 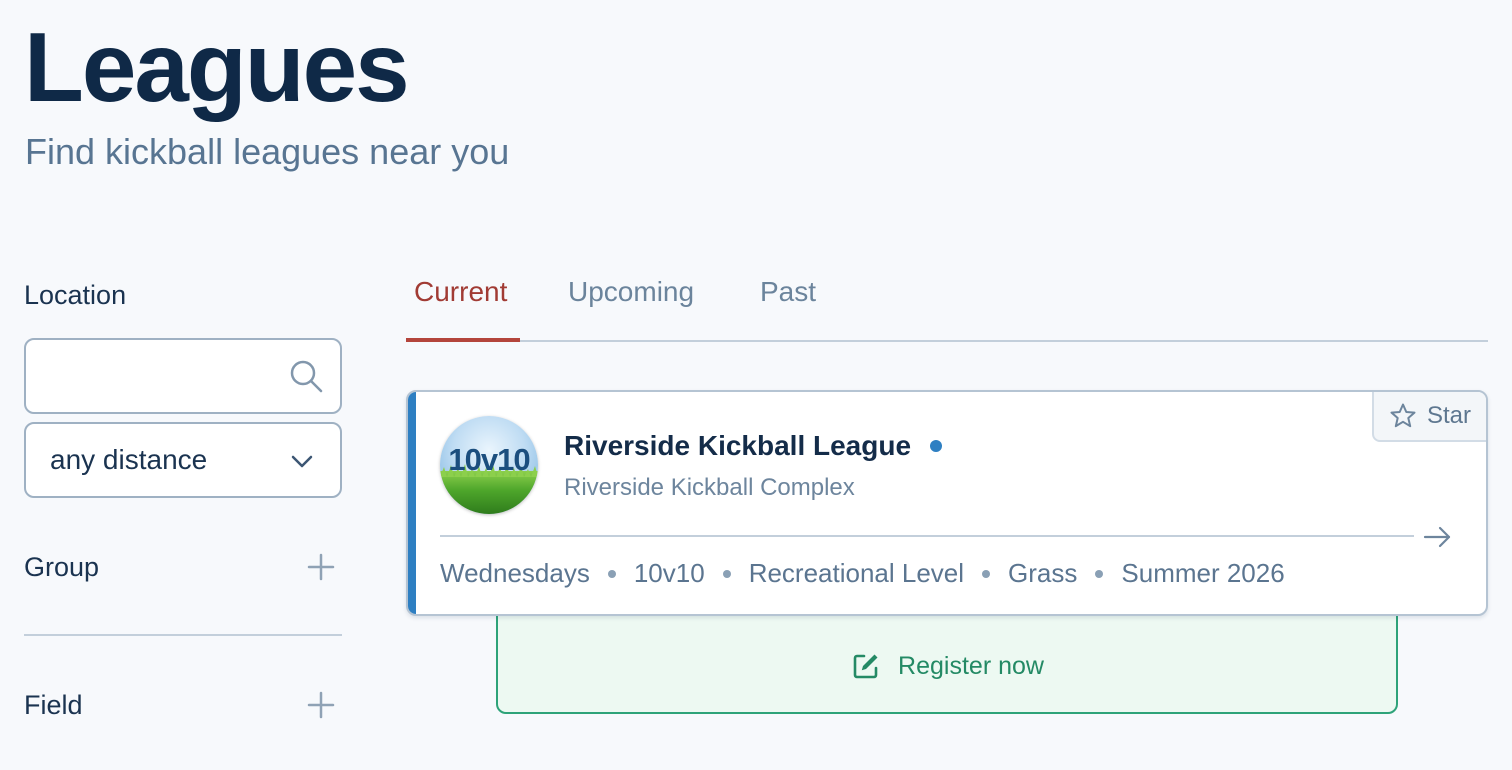 I want to click on search-icon, so click(x=306, y=376).